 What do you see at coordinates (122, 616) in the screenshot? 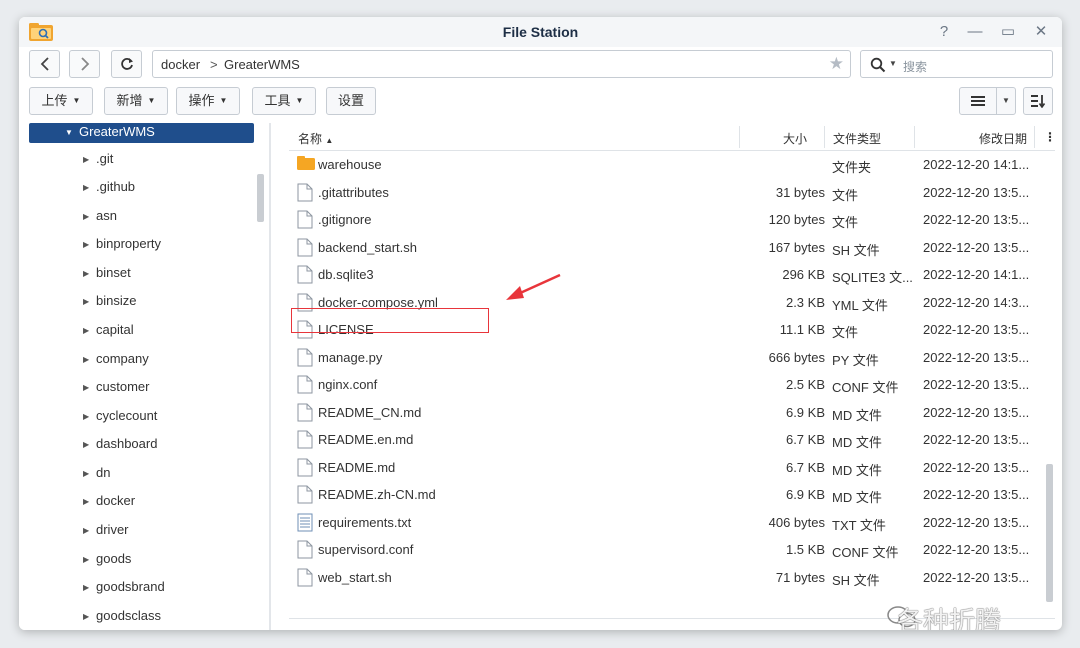
I see `tree-item: ▶ goodsclass` at bounding box center [122, 616].